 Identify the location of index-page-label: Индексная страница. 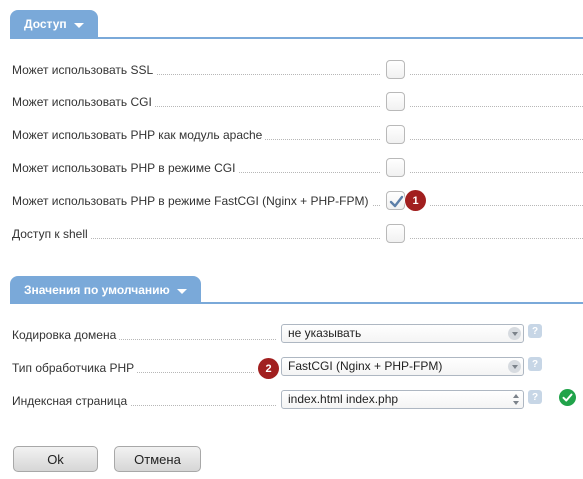
(71, 401).